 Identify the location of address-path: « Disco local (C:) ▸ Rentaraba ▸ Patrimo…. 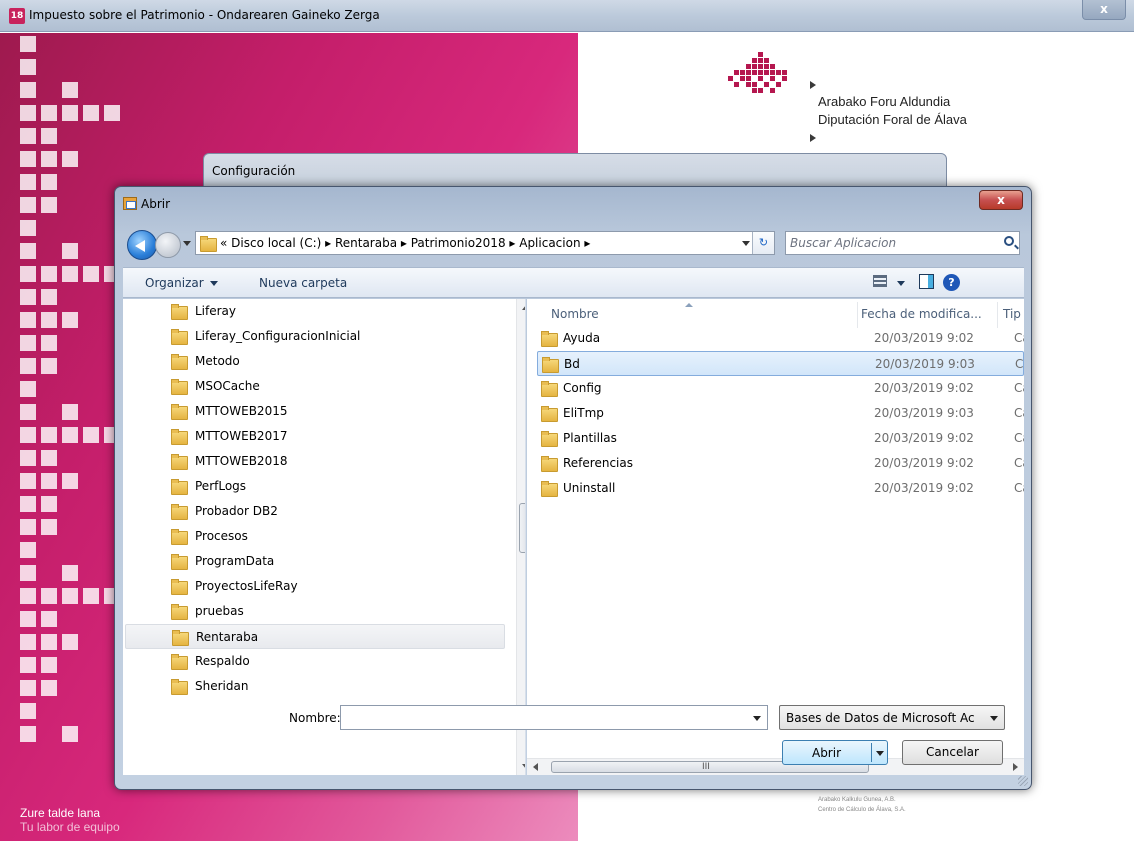
(405, 243).